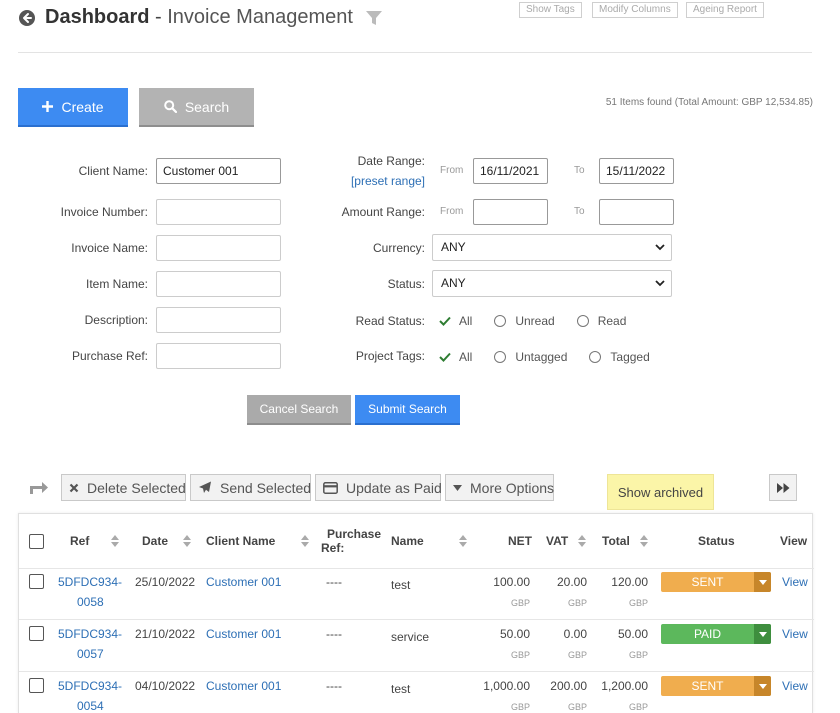 The height and width of the screenshot is (713, 840). Describe the element at coordinates (635, 10) in the screenshot. I see `modify-columns-button: Modify Columns` at that location.